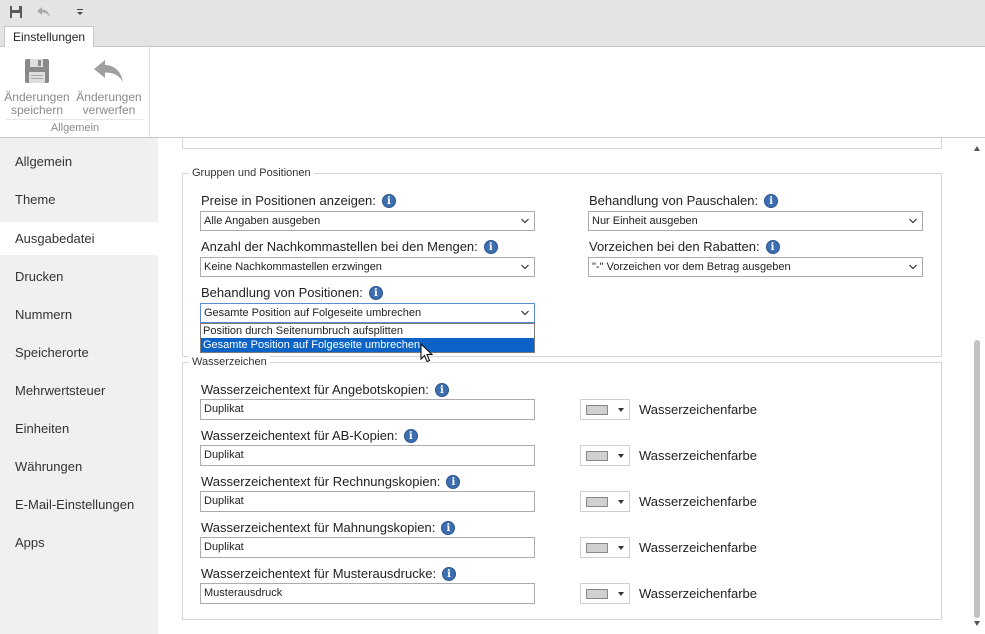 This screenshot has height=634, width=985. I want to click on watermark-input-muster: Musterausdruck, so click(367, 593).